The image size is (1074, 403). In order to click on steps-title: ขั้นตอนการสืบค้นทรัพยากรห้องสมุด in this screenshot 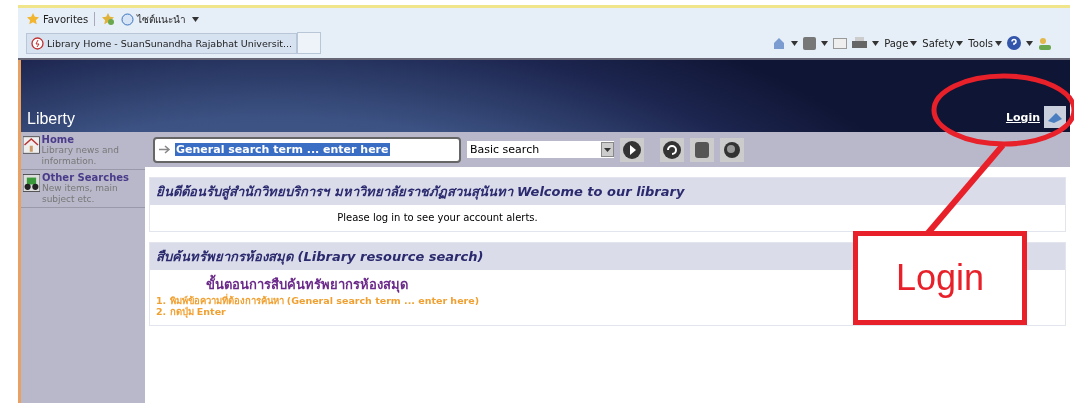, I will do `click(307, 284)`.